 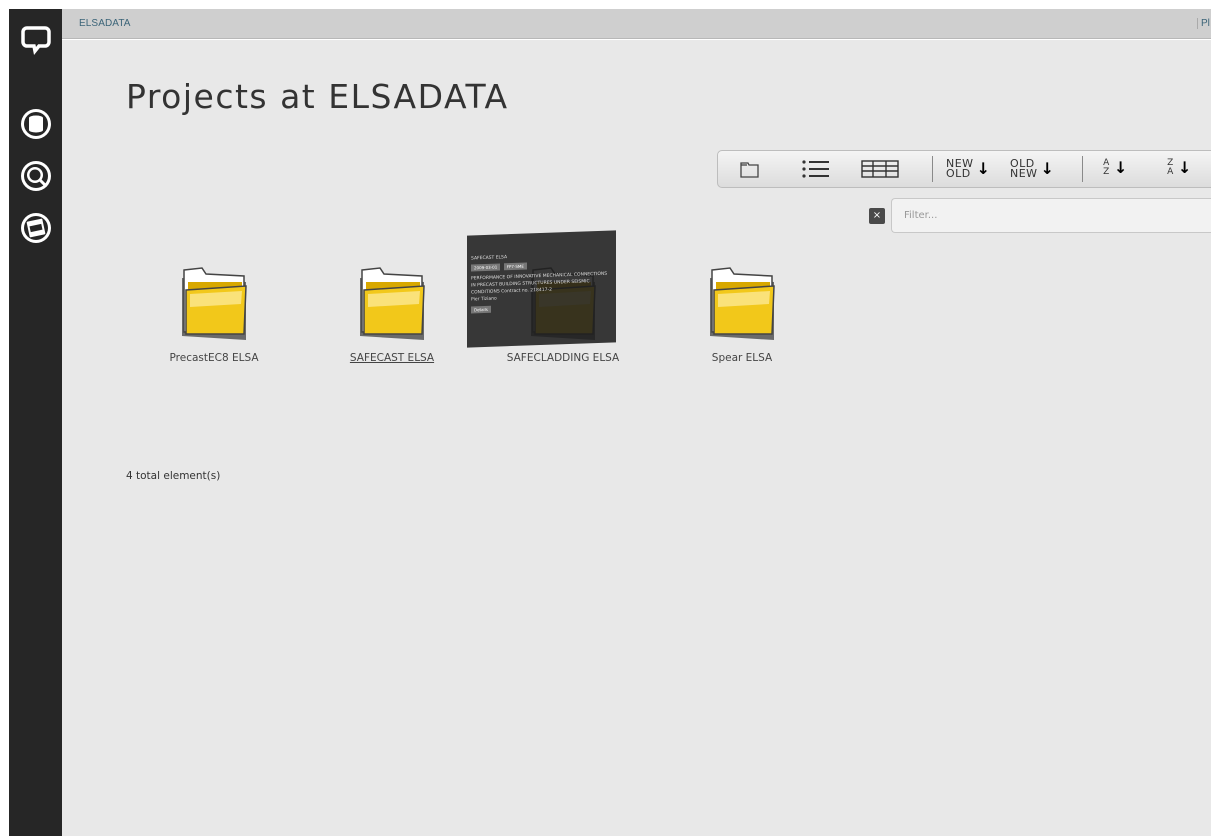 I want to click on total-count: 4 total element(s), so click(x=173, y=476).